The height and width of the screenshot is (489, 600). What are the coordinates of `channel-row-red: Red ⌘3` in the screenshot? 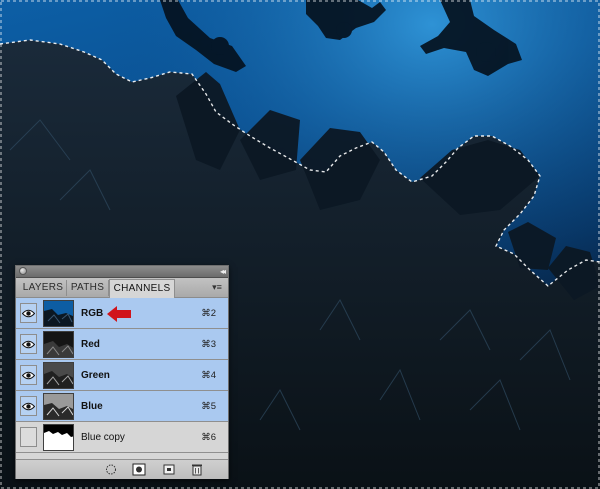 It's located at (122, 344).